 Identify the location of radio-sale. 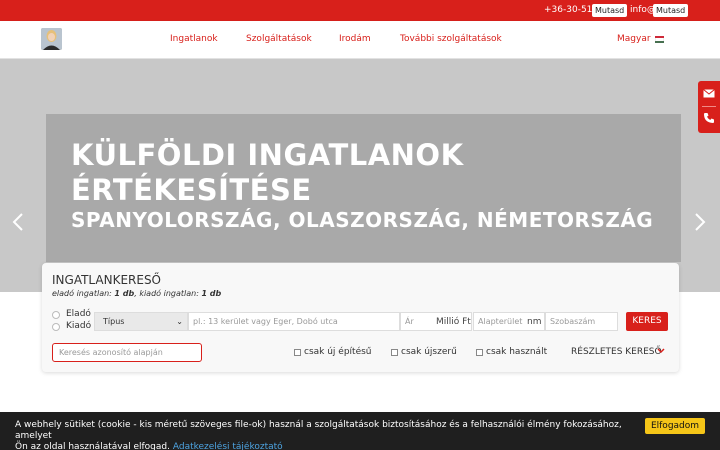
(56, 315).